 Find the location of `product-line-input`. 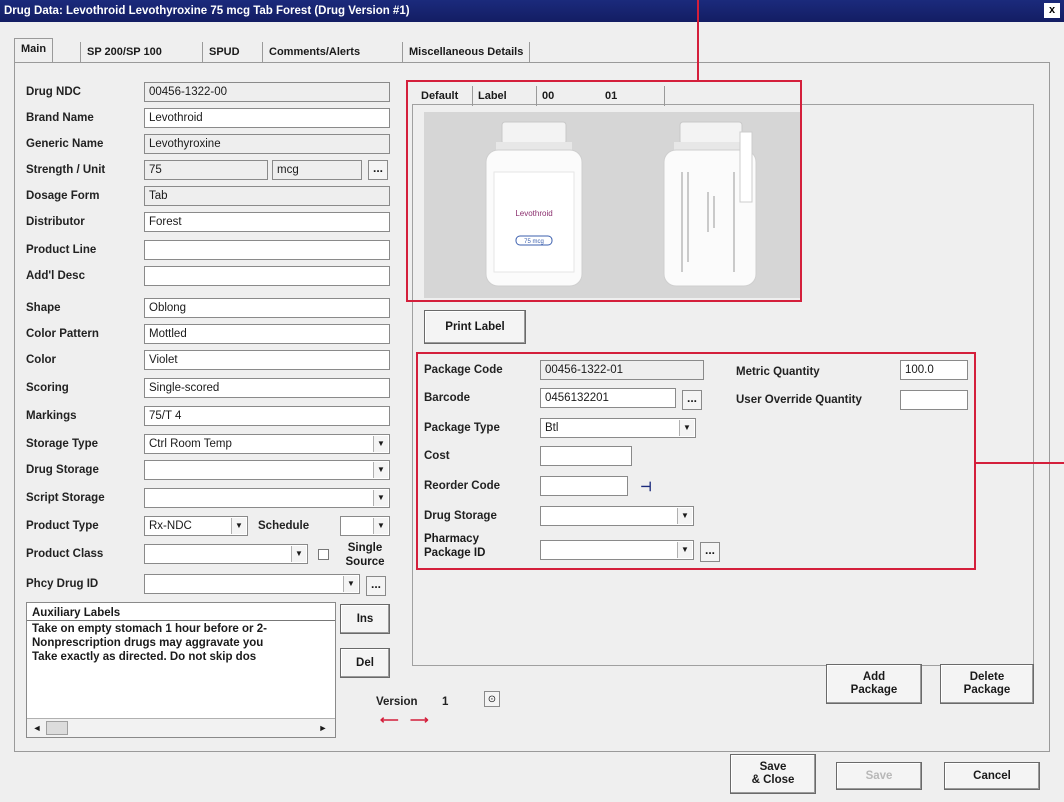

product-line-input is located at coordinates (267, 250).